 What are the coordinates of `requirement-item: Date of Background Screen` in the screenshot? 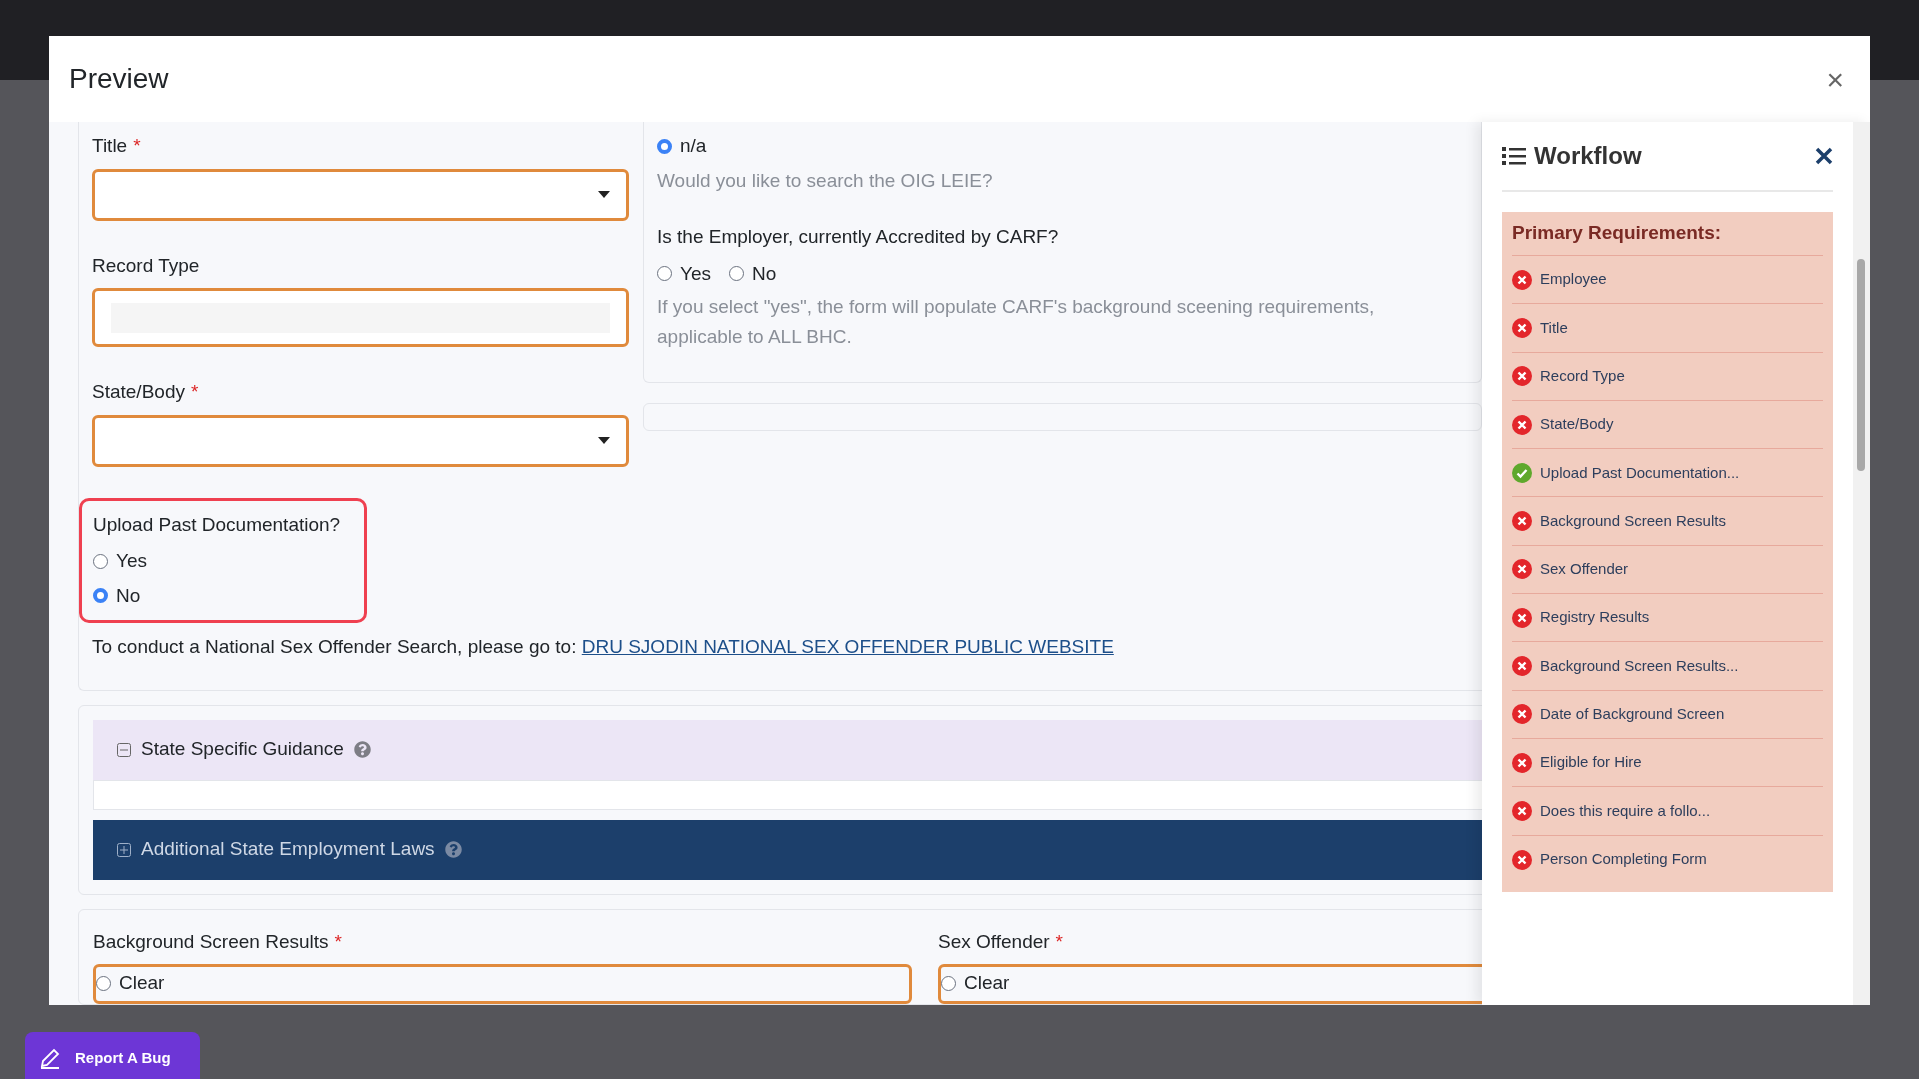 It's located at (1667, 714).